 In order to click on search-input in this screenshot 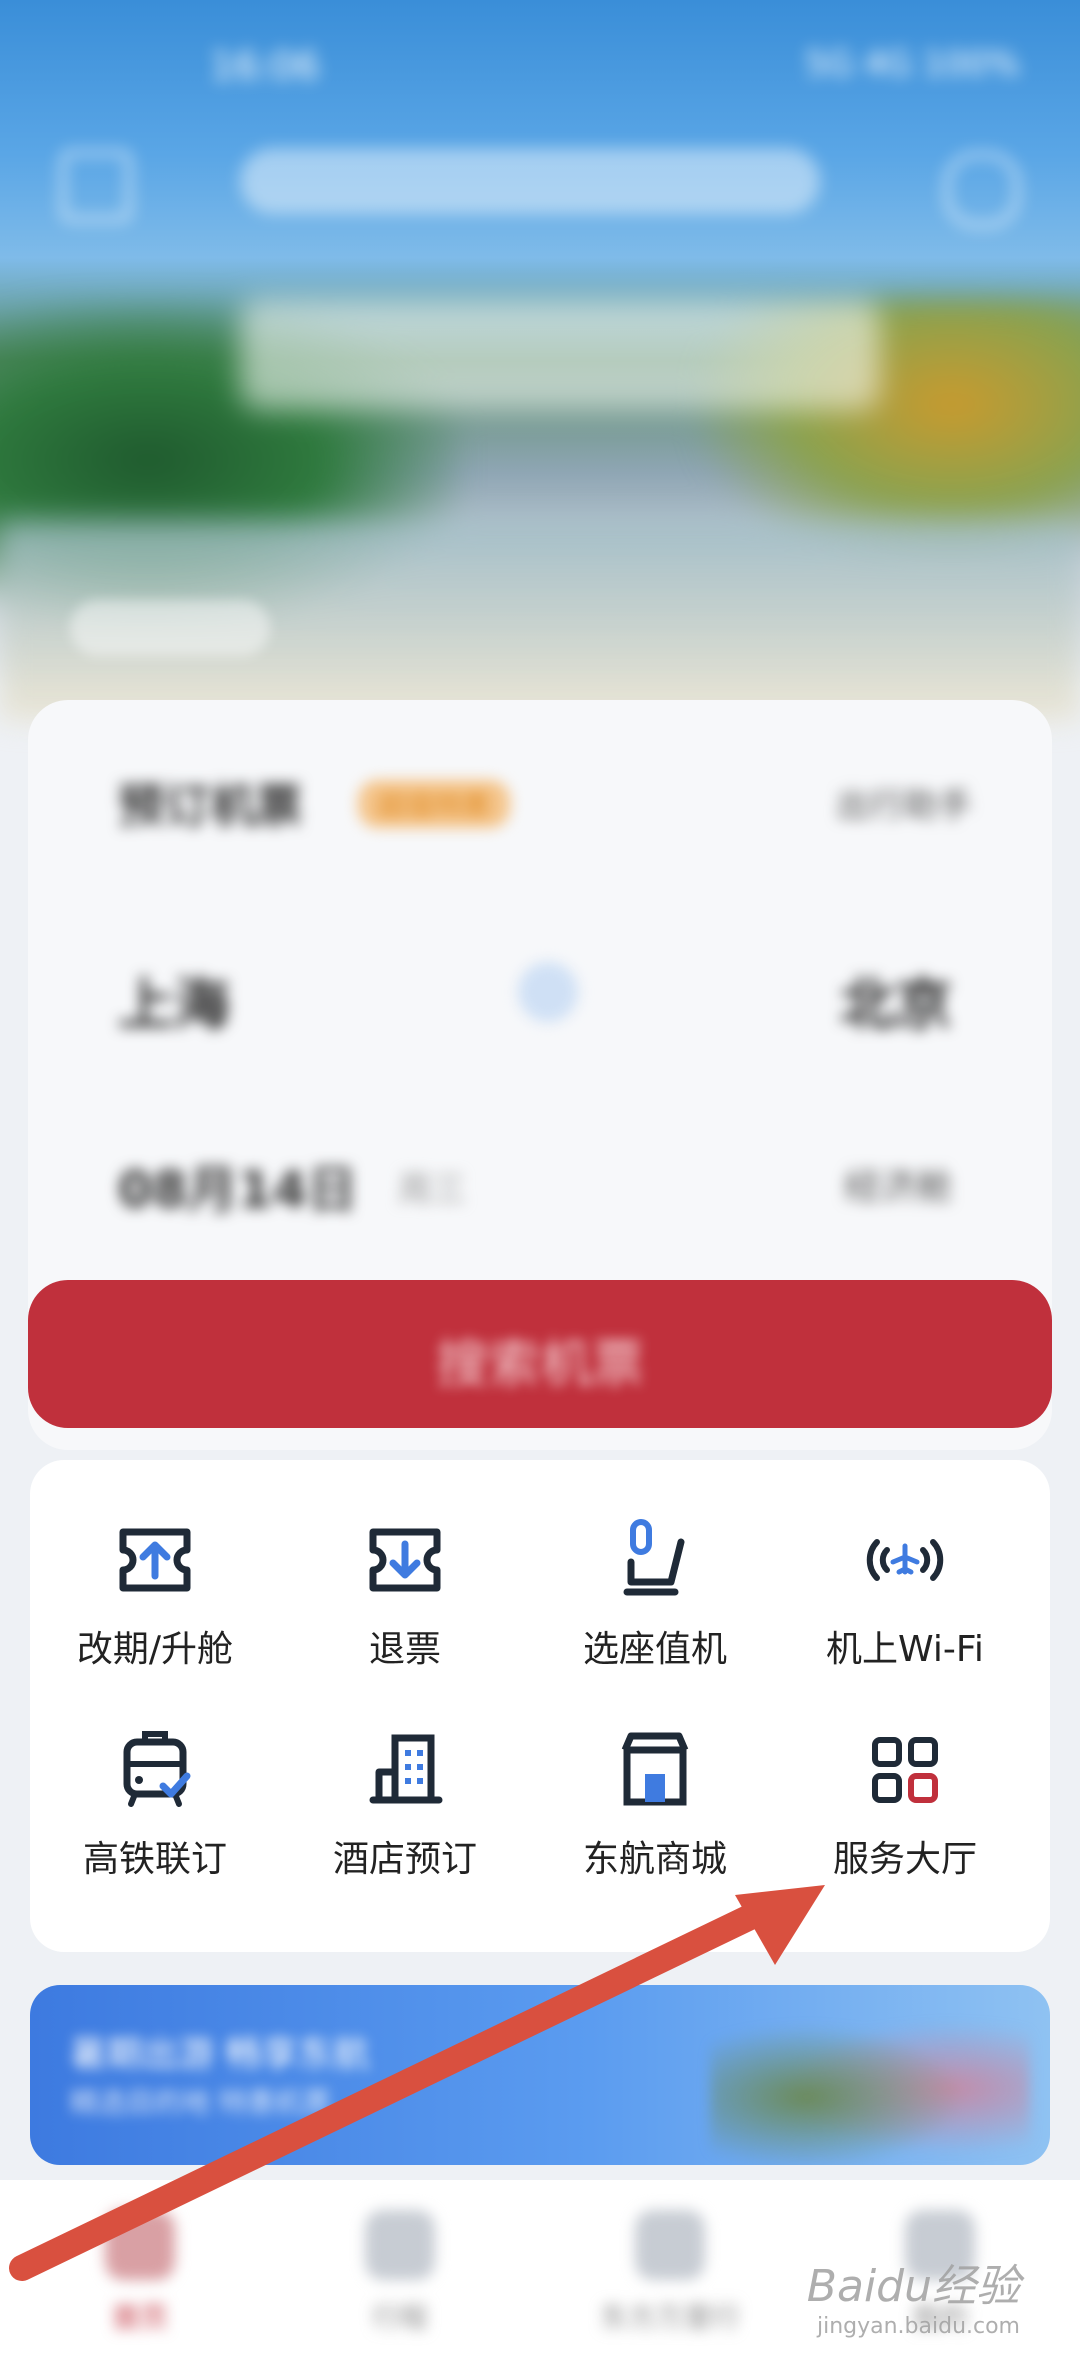, I will do `click(530, 181)`.